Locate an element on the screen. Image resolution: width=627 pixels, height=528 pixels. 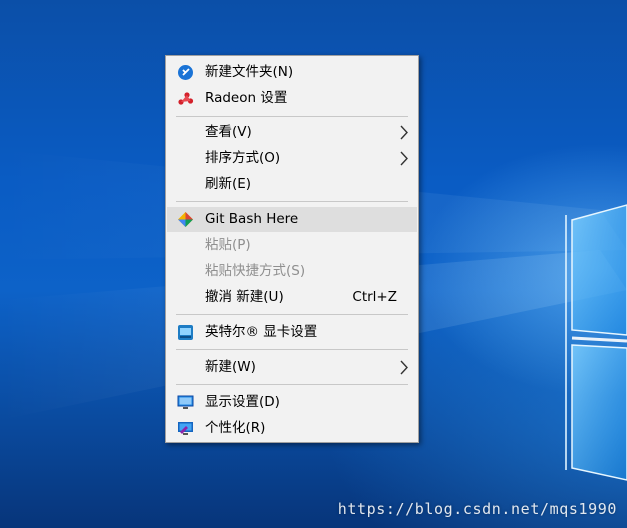
menu-item-radeon-settings: Radeon 设置 is located at coordinates (292, 98).